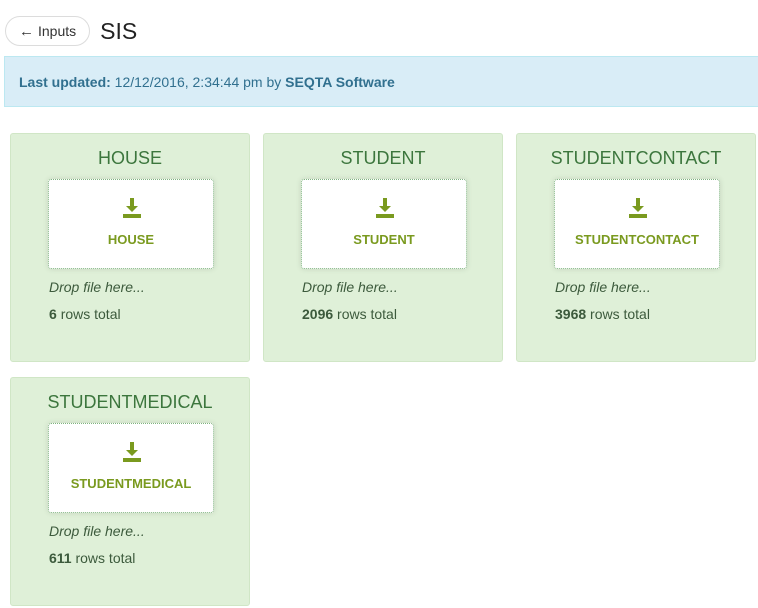 The width and height of the screenshot is (758, 608). I want to click on header: ← Inputs SIS, so click(71, 31).